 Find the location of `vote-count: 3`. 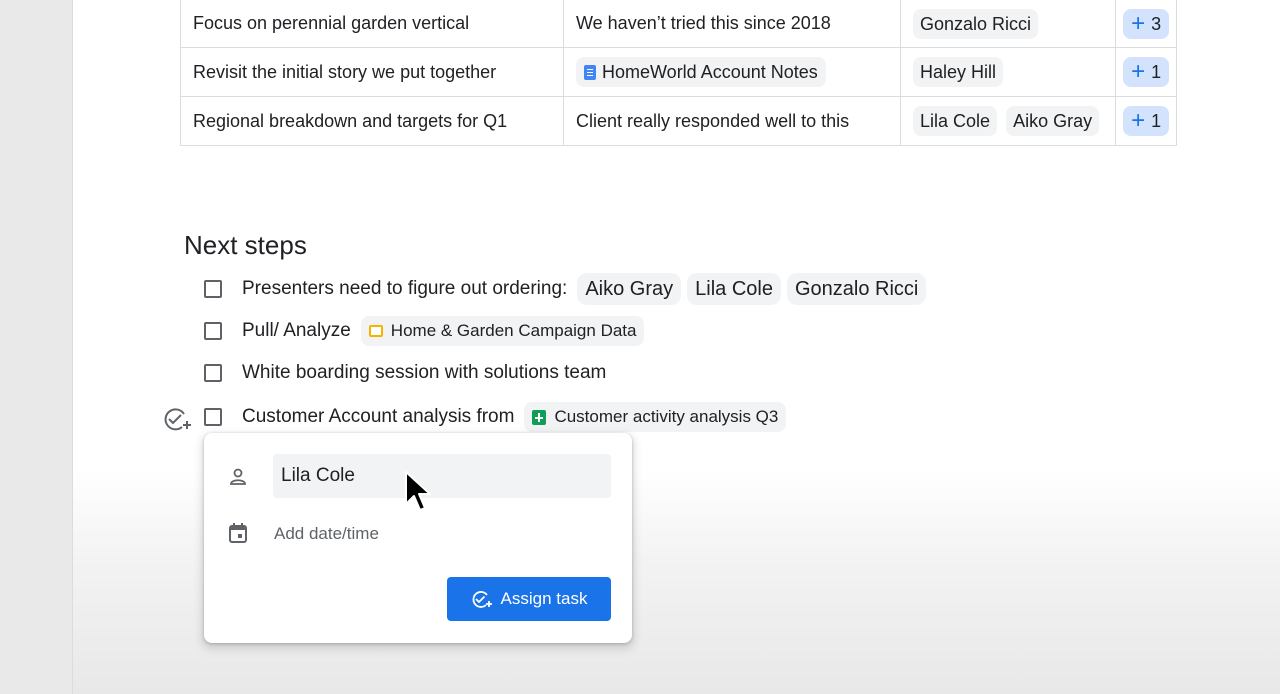

vote-count: 3 is located at coordinates (1156, 23).